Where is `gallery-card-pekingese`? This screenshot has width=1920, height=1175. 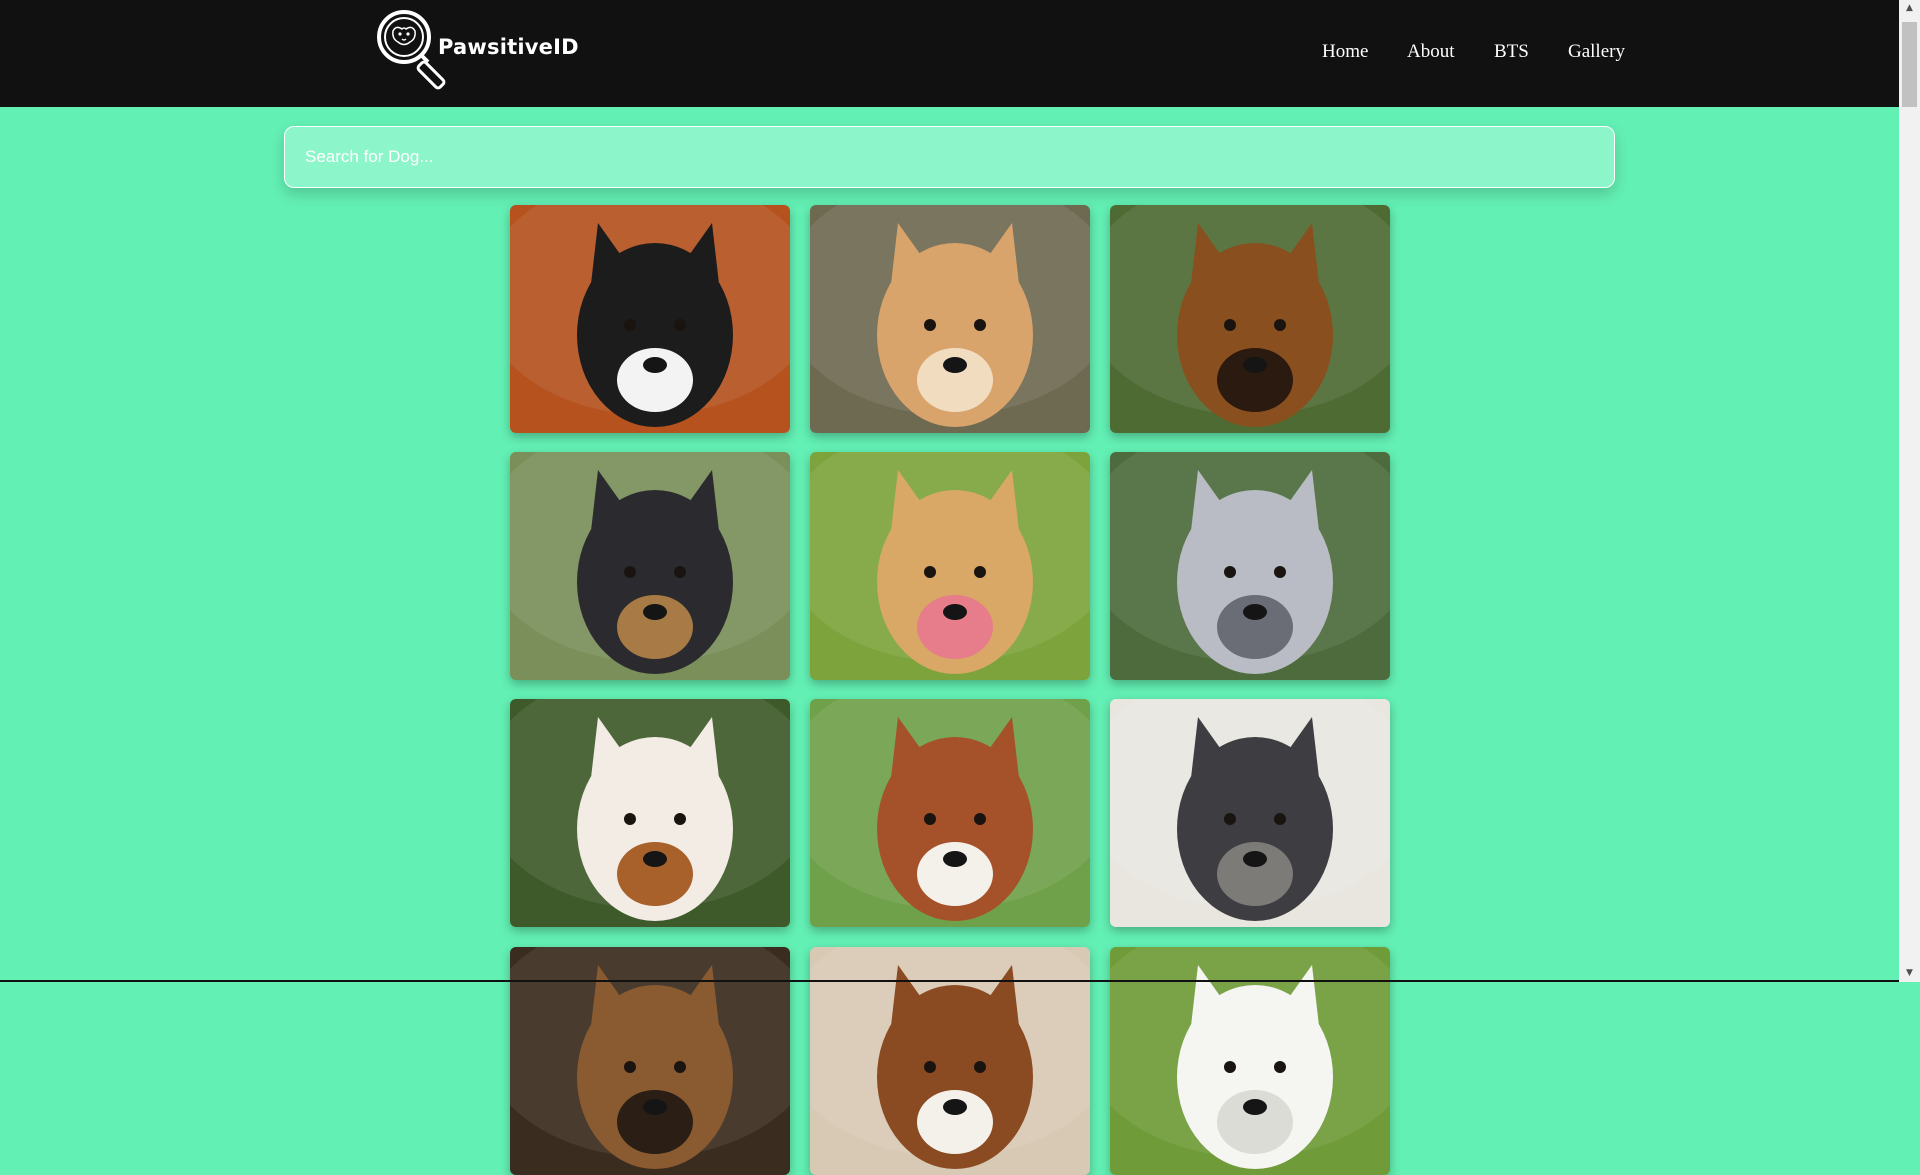 gallery-card-pekingese is located at coordinates (1250, 319).